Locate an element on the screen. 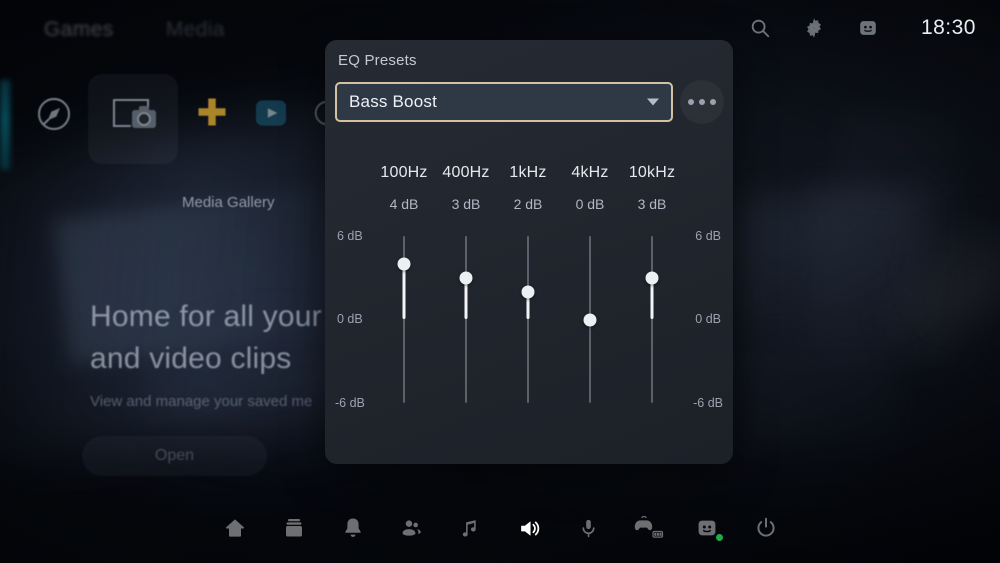 This screenshot has height=563, width=1000. tile-ps-plus is located at coordinates (212, 114).